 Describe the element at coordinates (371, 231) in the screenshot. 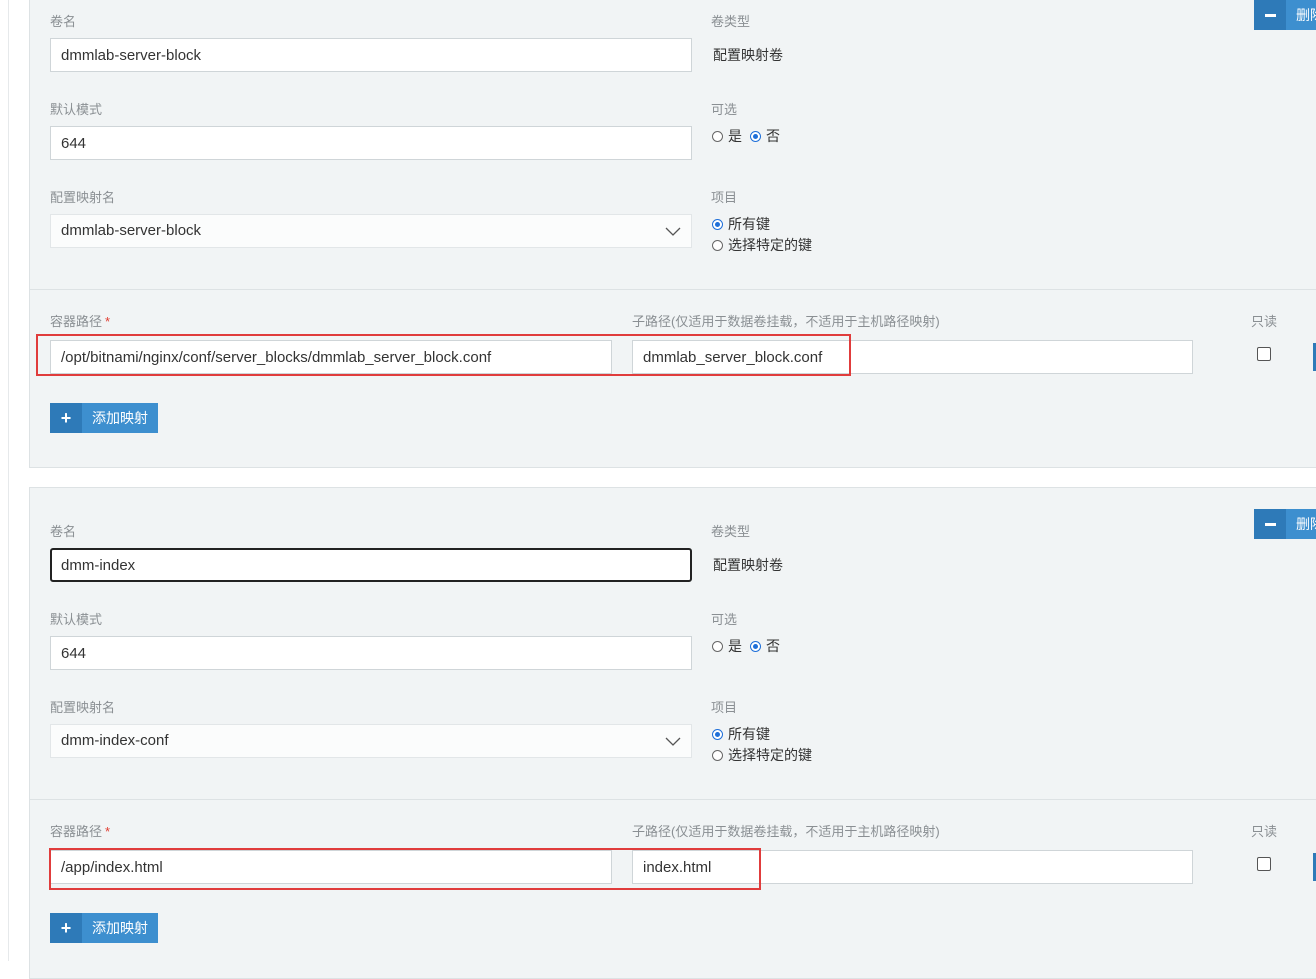

I see `configmap-name-select: dmmlab-server-block` at that location.